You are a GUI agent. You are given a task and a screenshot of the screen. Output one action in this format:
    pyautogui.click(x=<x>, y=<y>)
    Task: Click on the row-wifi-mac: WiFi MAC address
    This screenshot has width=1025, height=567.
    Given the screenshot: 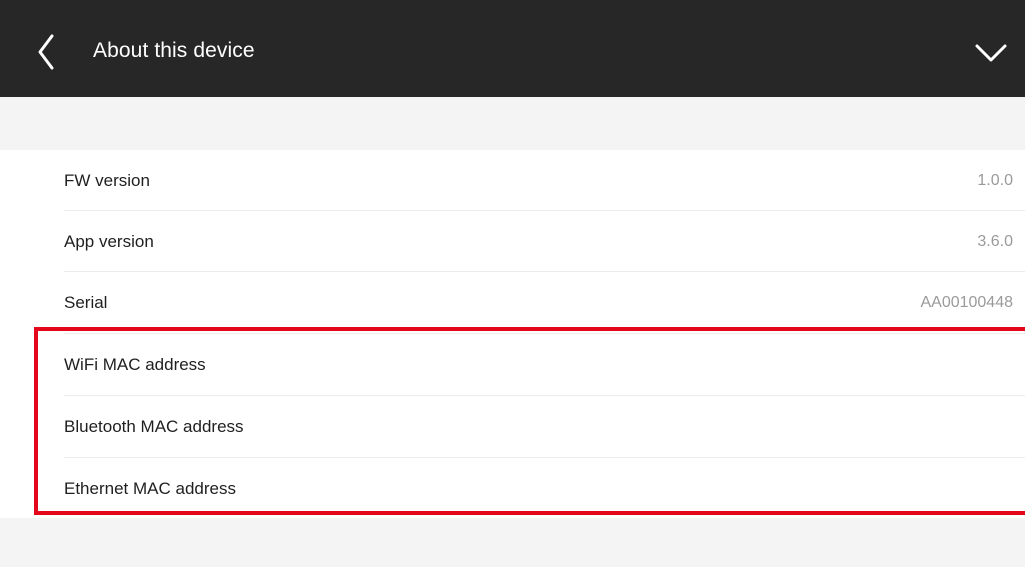 What is the action you would take?
    pyautogui.click(x=512, y=365)
    